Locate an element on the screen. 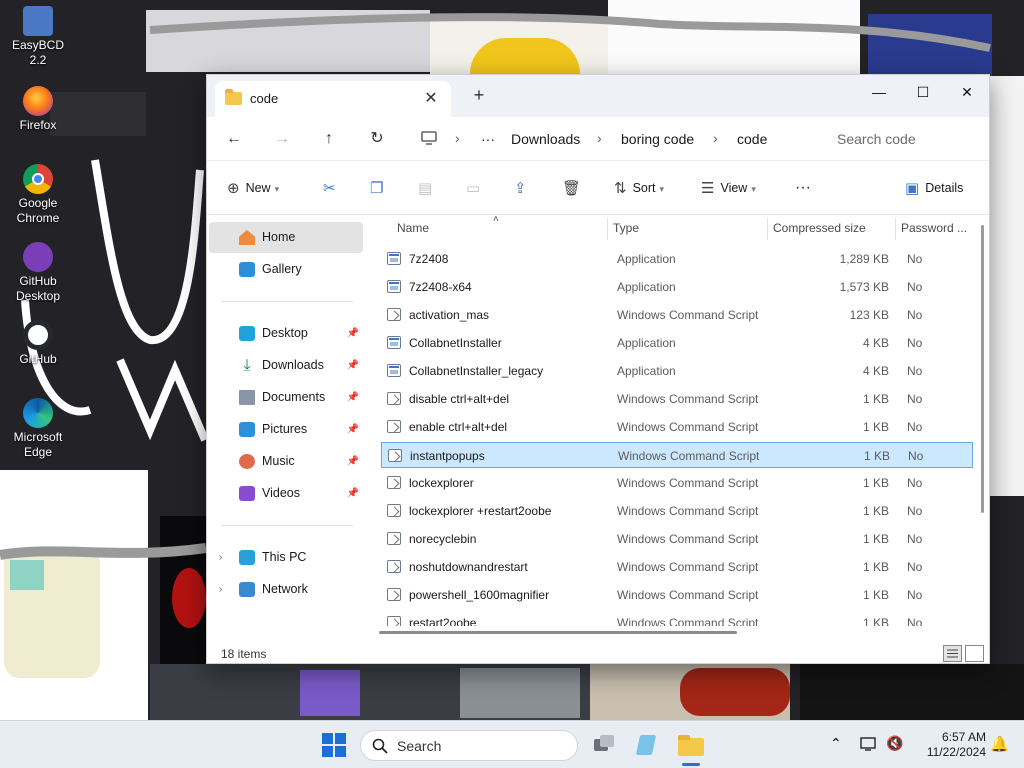 Image resolution: width=1024 pixels, height=768 pixels. file-row: norecyclebin Windows Command Script 1 KB No is located at coordinates (677, 539).